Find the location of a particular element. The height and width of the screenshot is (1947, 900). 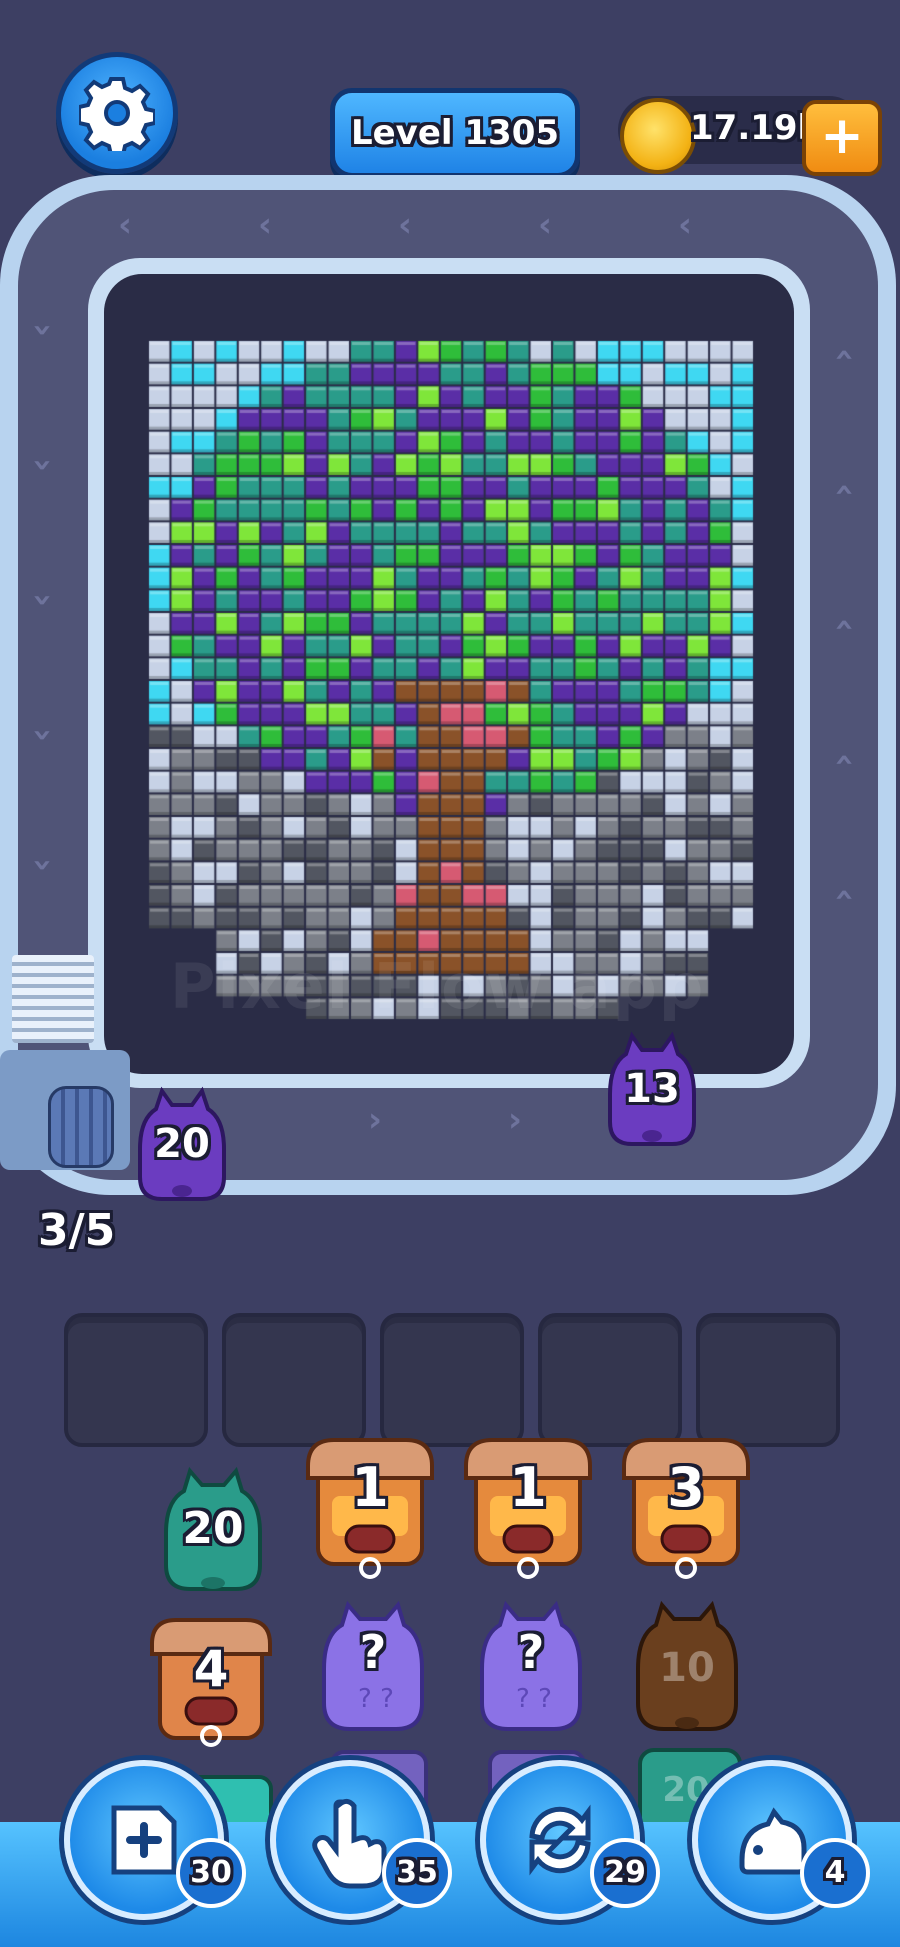

track-pig: 20 is located at coordinates (182, 1144).